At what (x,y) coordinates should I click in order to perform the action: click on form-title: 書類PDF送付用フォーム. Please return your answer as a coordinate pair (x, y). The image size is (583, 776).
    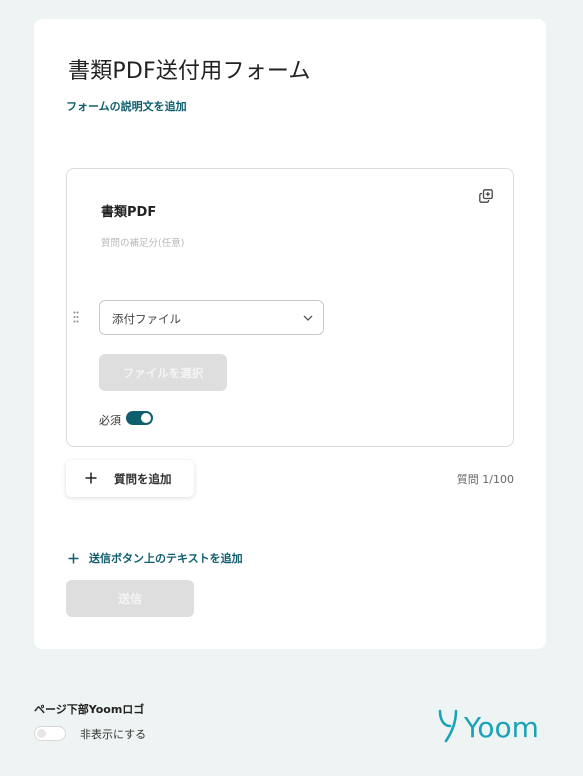
    Looking at the image, I should click on (189, 69).